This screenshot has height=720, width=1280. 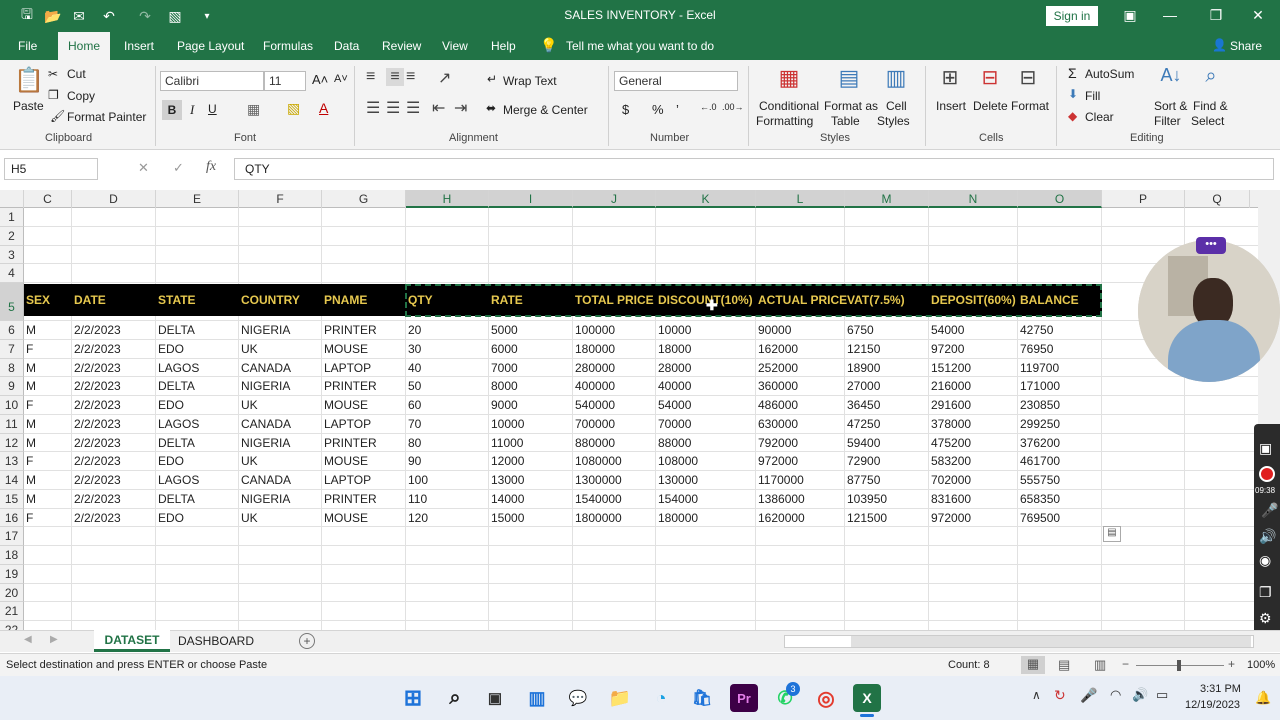 I want to click on settings-icon: ⚙, so click(x=1265, y=618).